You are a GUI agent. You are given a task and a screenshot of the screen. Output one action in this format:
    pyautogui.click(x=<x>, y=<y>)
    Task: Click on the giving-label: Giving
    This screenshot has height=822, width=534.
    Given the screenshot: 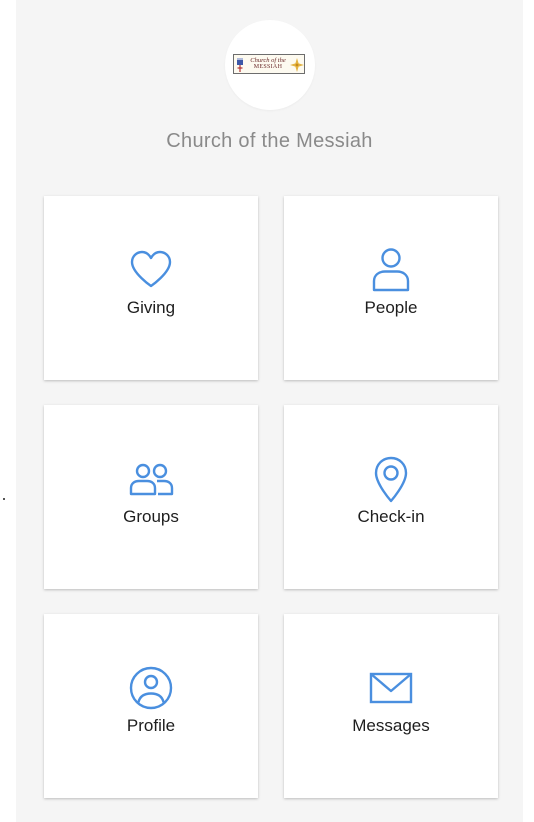 What is the action you would take?
    pyautogui.click(x=151, y=307)
    